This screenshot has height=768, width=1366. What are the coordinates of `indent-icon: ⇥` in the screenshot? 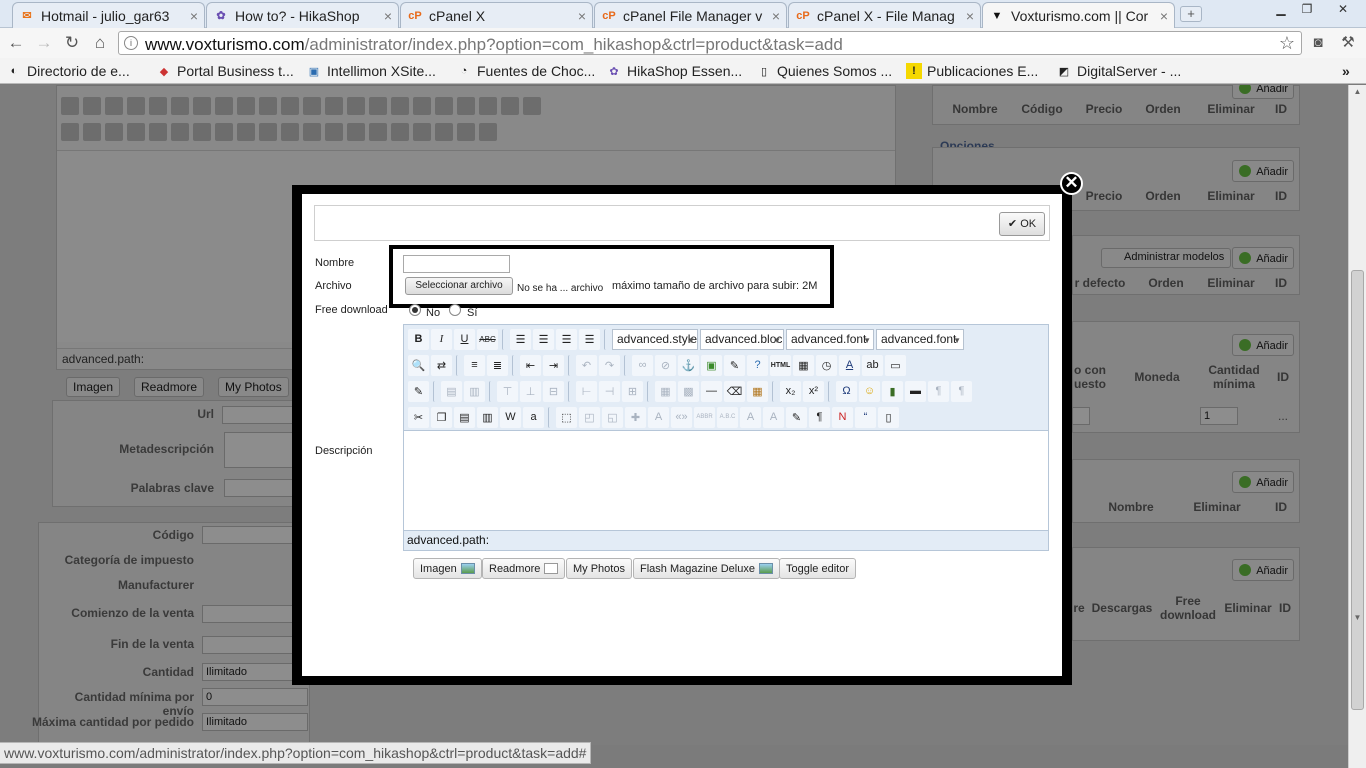 It's located at (553, 365).